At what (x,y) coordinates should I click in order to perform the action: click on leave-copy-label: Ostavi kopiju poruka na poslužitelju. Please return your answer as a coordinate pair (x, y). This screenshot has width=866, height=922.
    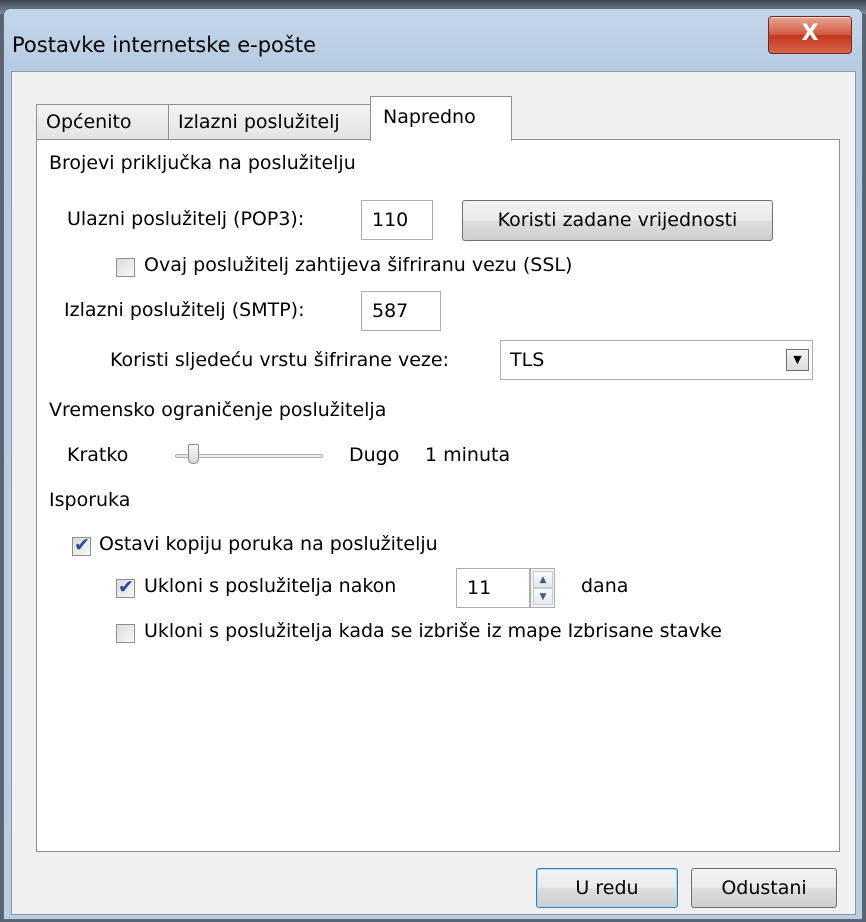
    Looking at the image, I should click on (268, 544).